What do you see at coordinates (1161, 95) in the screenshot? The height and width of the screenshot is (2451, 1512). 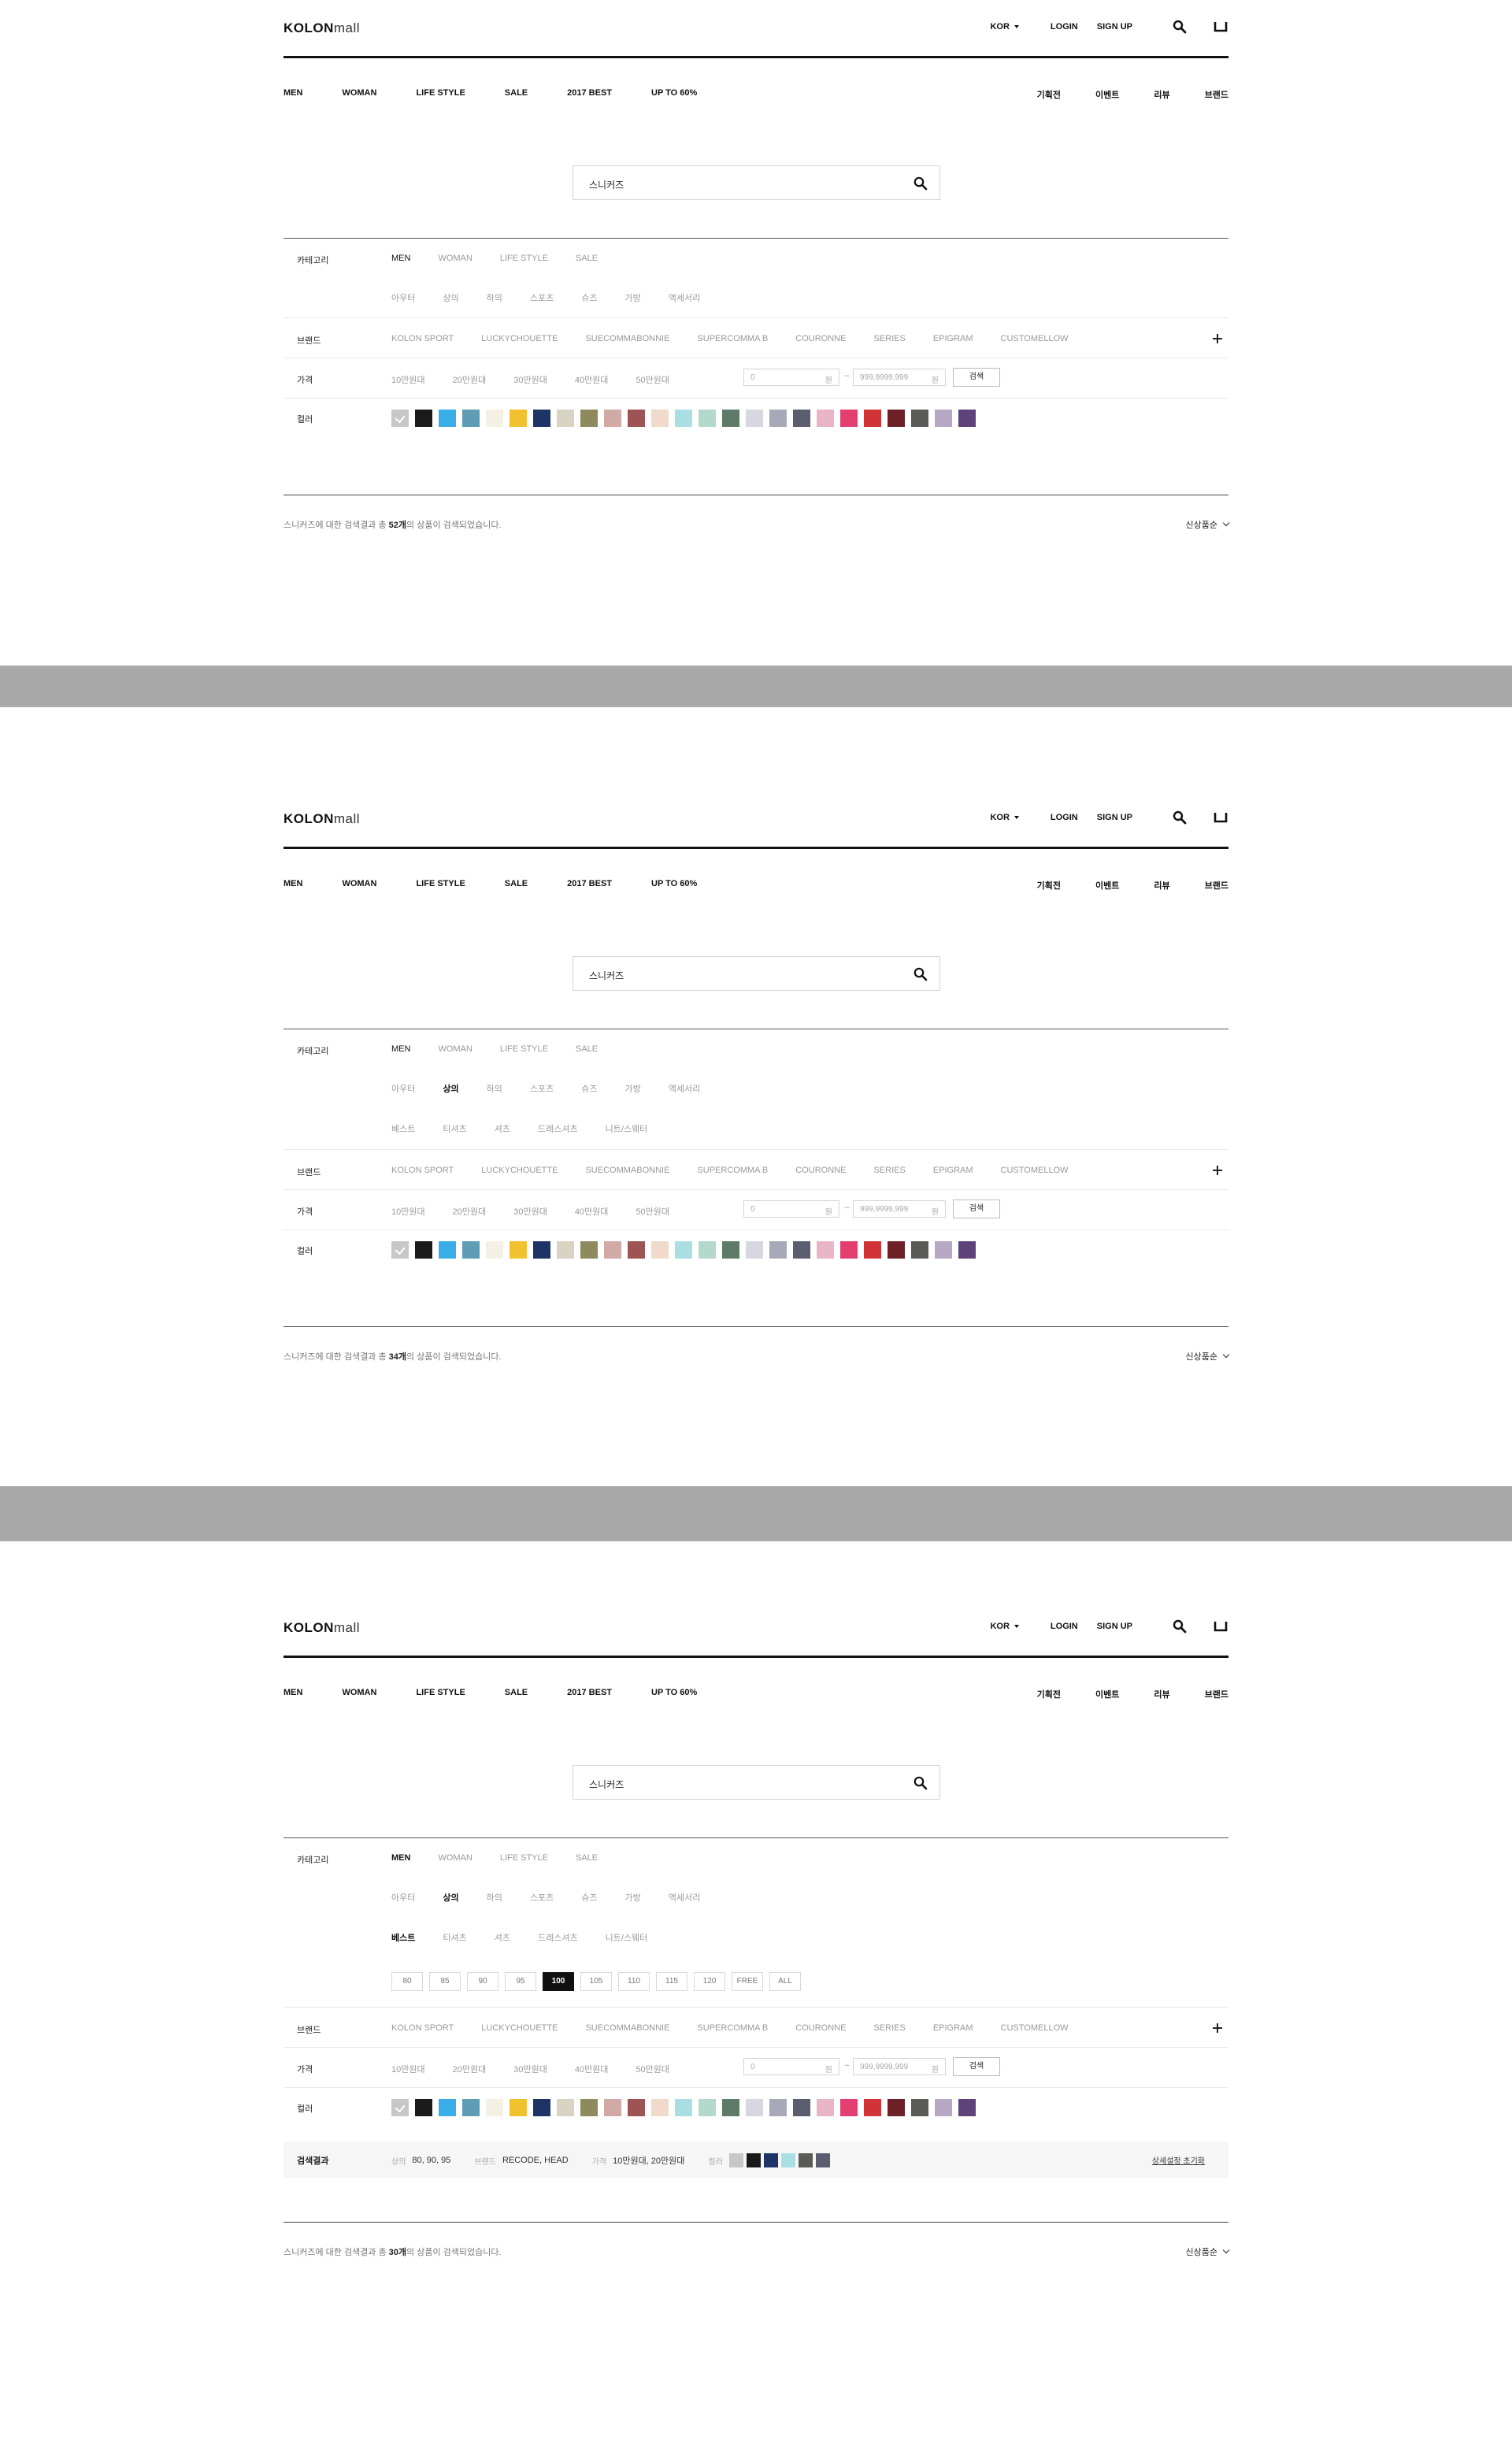 I see `nav-item: 리뷰` at bounding box center [1161, 95].